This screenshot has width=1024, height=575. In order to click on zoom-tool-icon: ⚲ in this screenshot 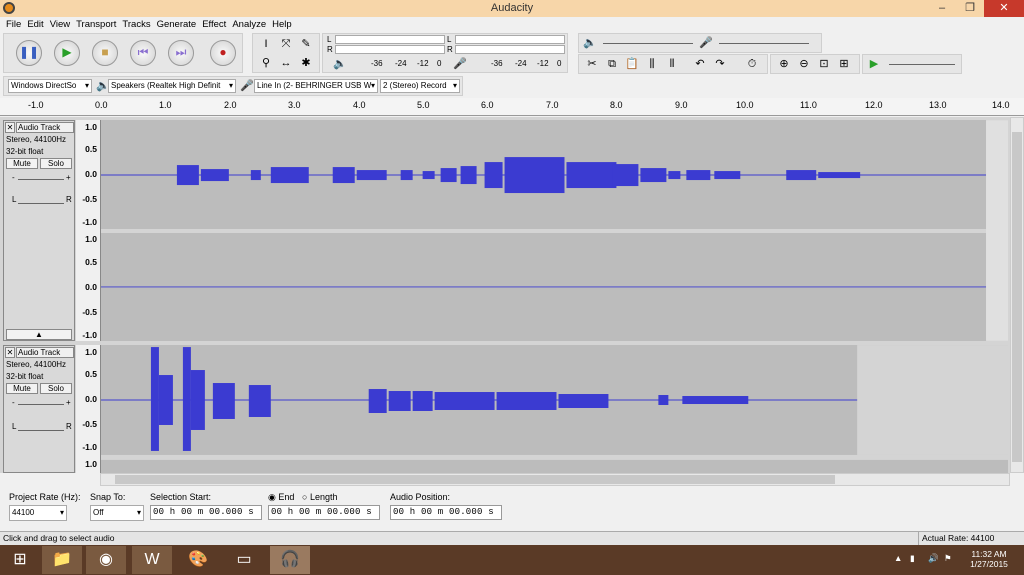, I will do `click(266, 63)`.